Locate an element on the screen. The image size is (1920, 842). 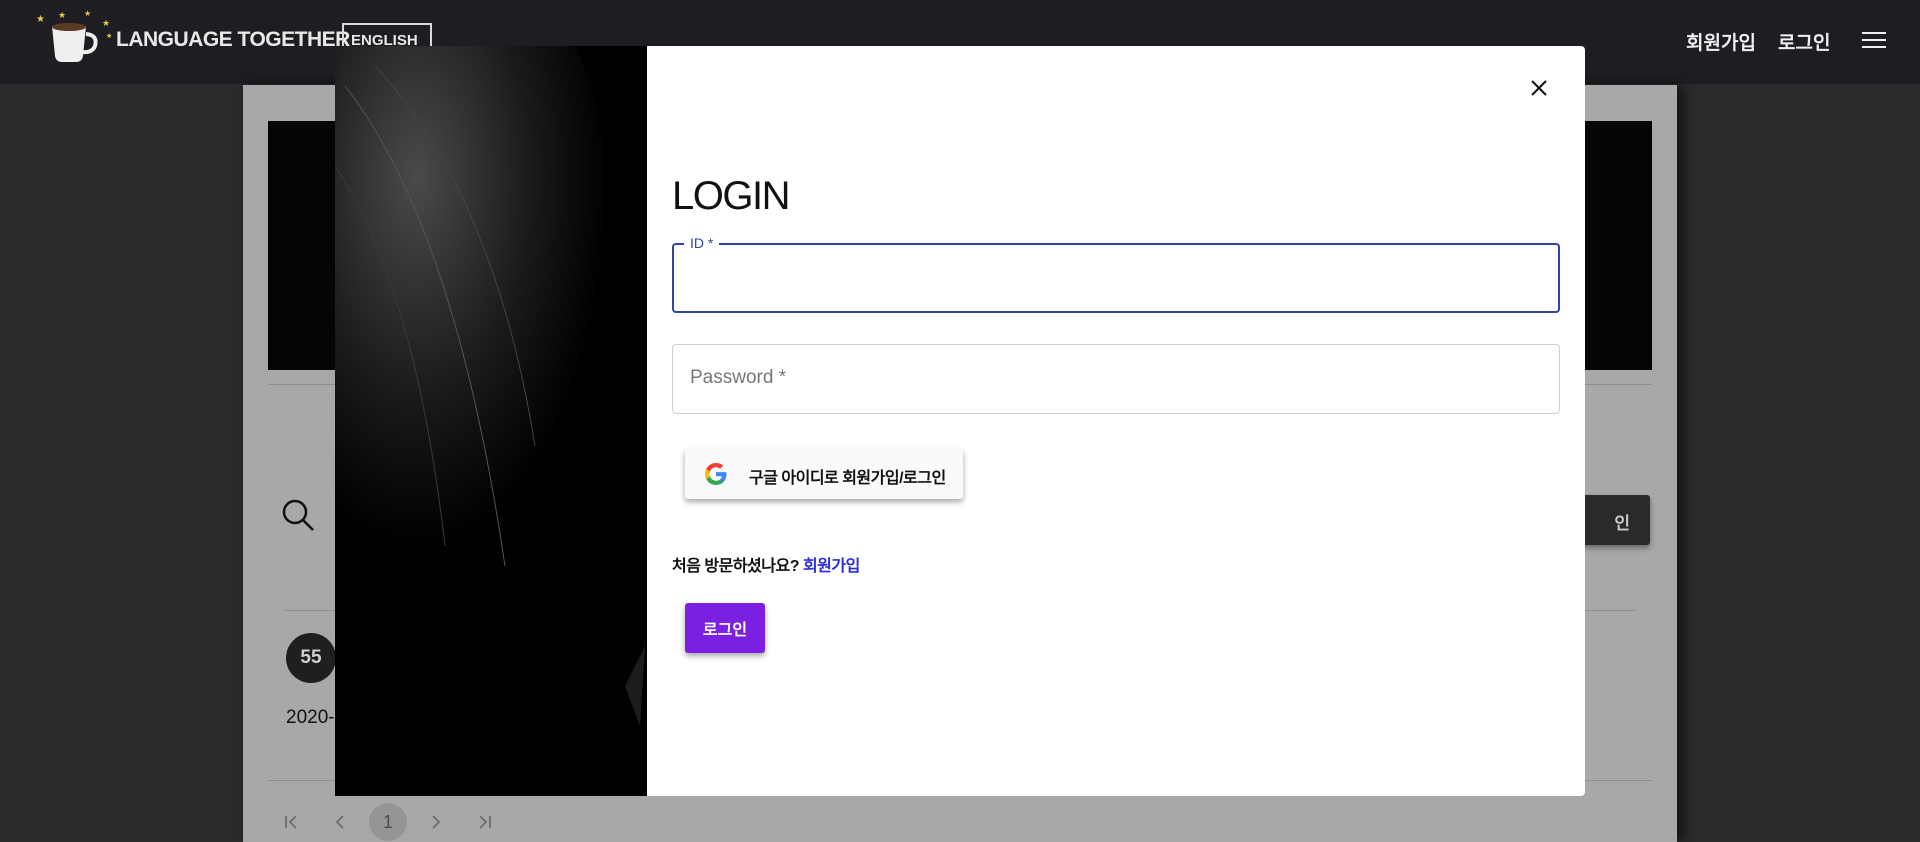
id-field: ID * is located at coordinates (1116, 274).